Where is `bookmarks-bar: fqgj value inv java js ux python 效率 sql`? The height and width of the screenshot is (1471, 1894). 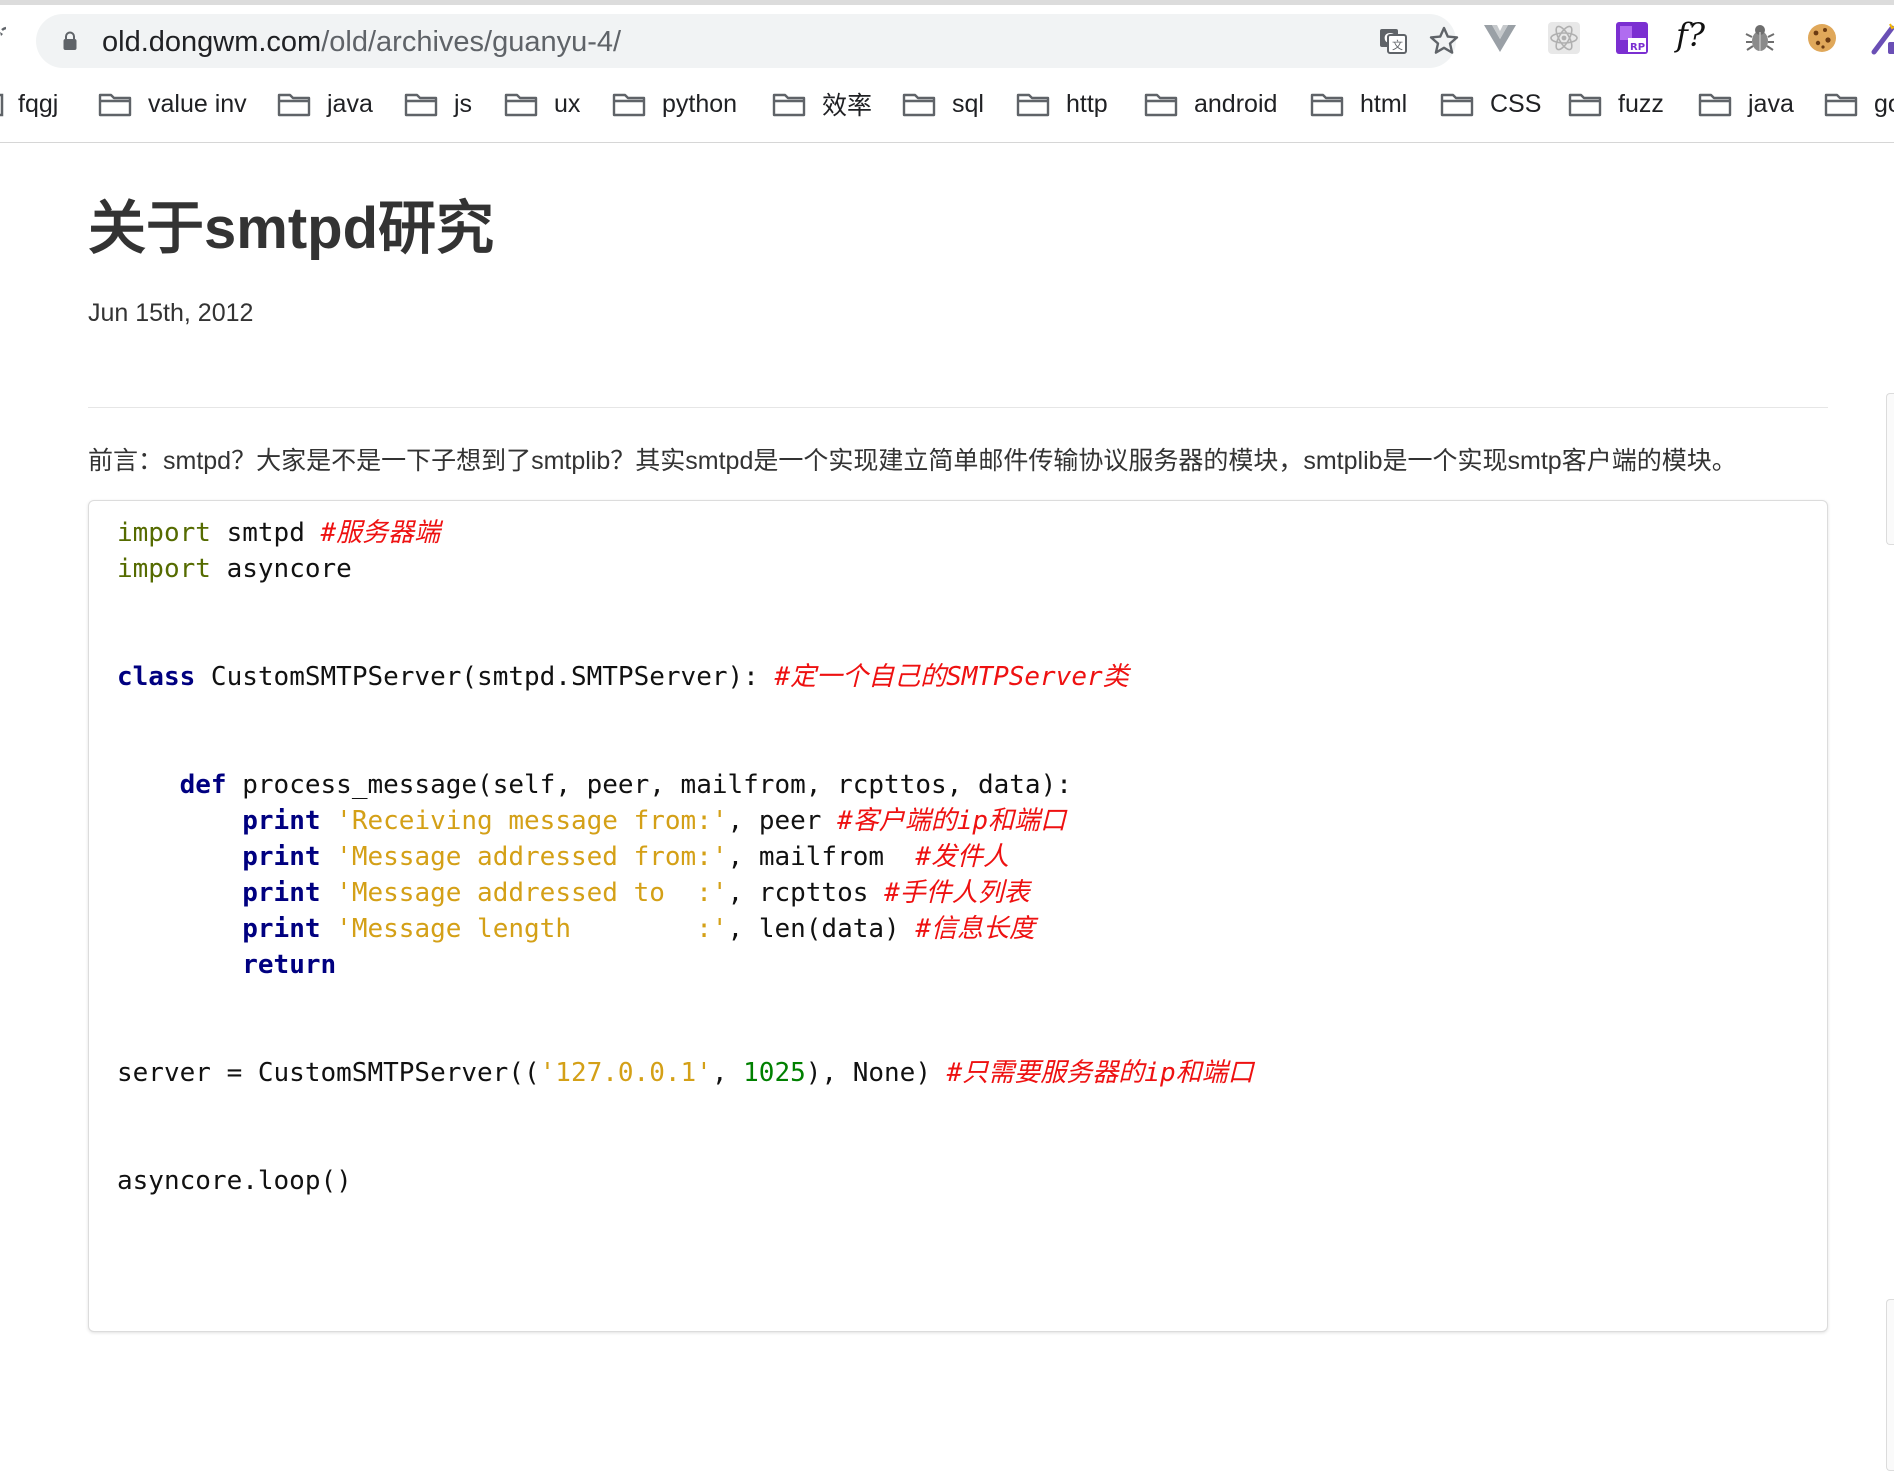 bookmarks-bar: fqgj value inv java js ux python 效率 sql is located at coordinates (947, 104).